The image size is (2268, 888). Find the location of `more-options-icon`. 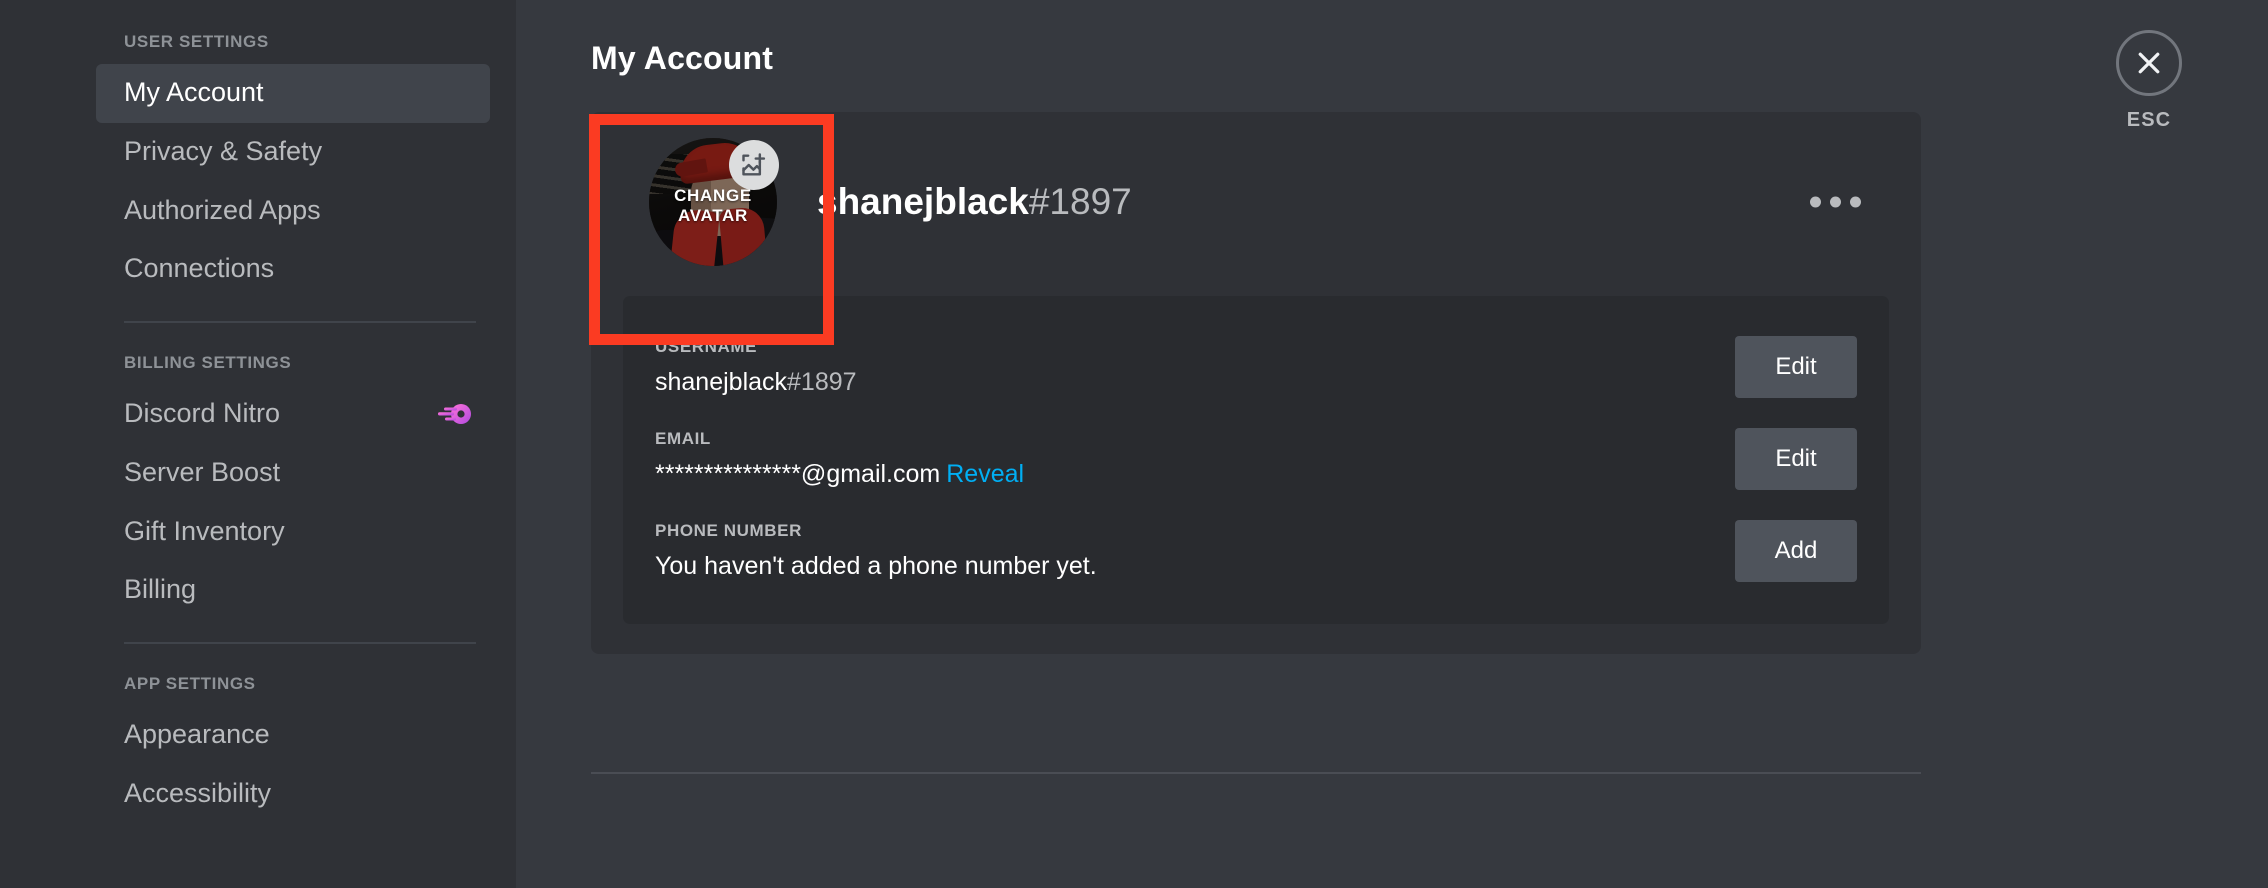

more-options-icon is located at coordinates (1835, 202).